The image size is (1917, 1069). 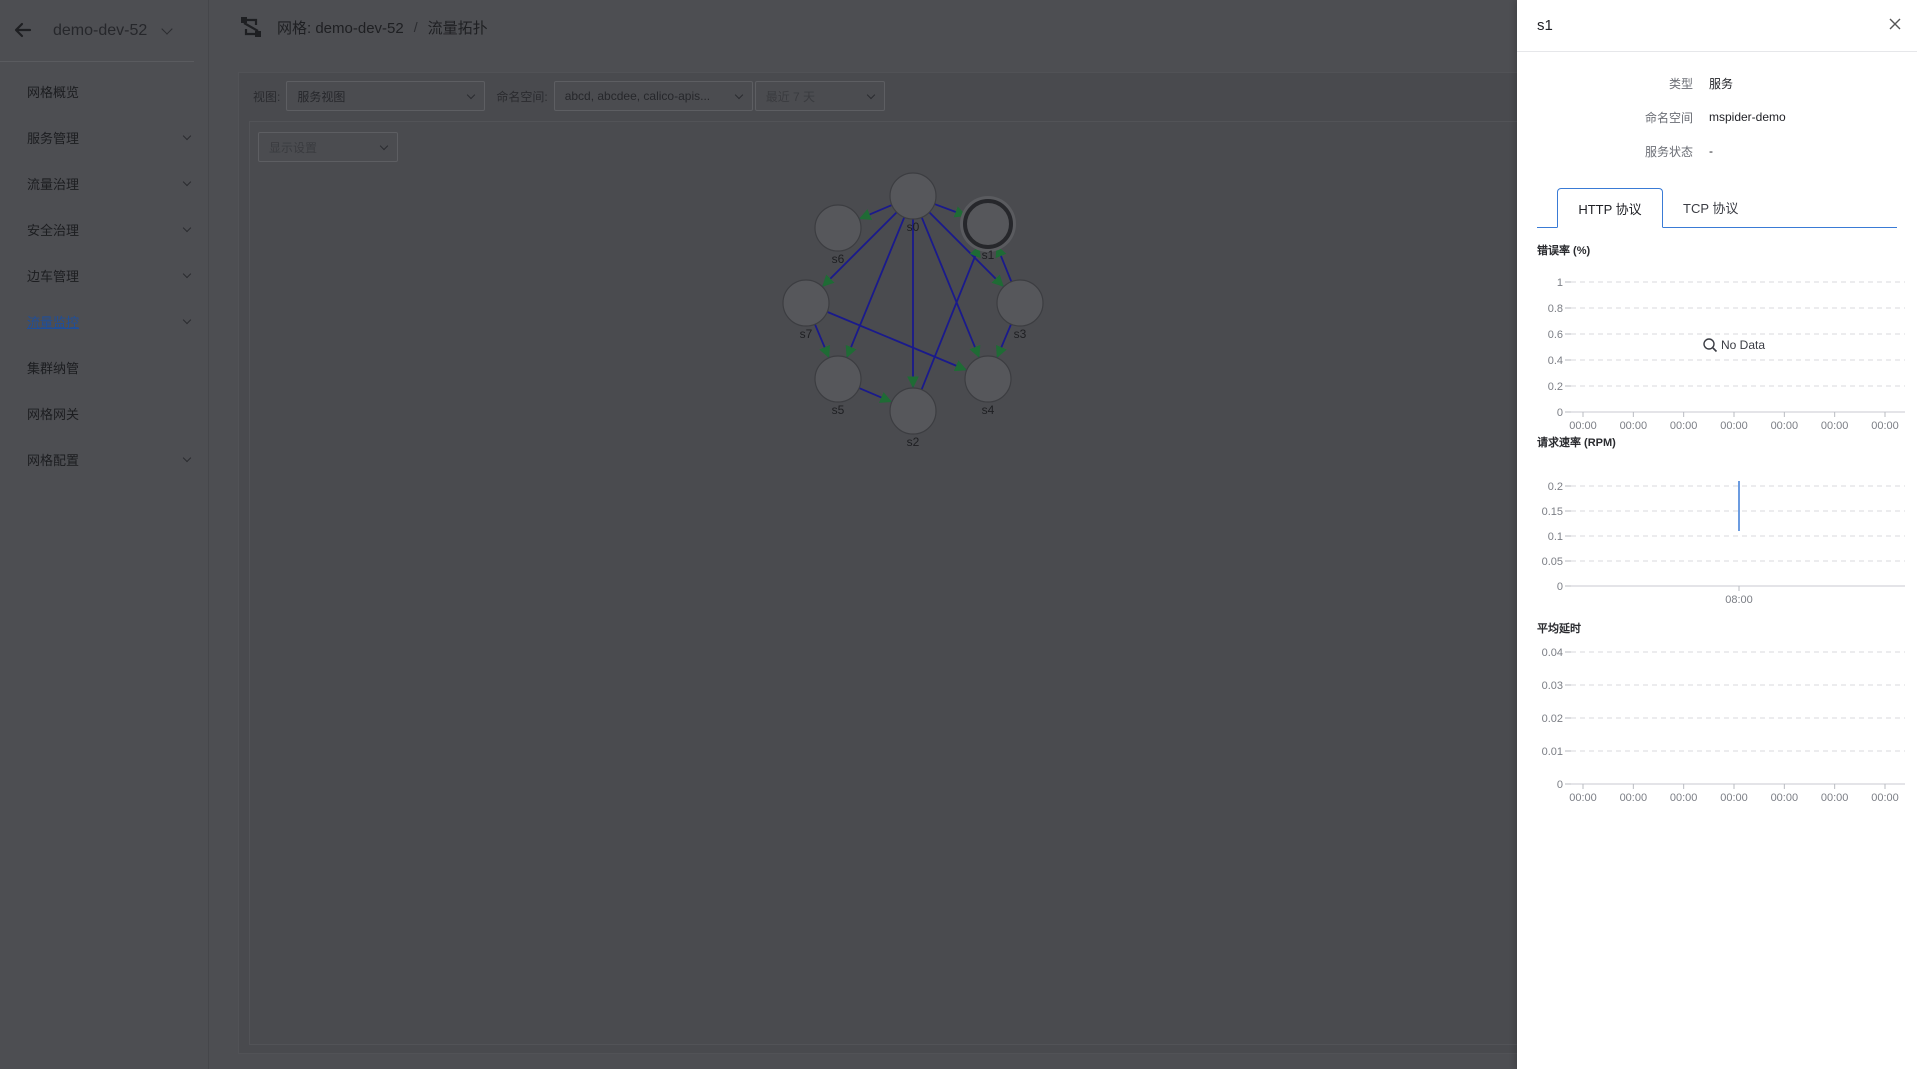 I want to click on node-label: s4, so click(x=988, y=410).